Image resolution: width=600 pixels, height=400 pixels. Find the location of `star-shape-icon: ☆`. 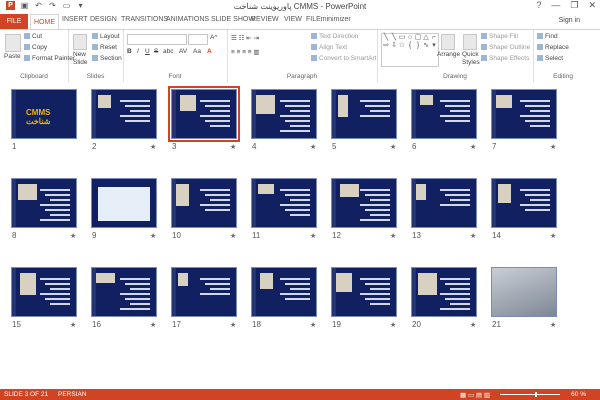

star-shape-icon: ☆ is located at coordinates (402, 46).